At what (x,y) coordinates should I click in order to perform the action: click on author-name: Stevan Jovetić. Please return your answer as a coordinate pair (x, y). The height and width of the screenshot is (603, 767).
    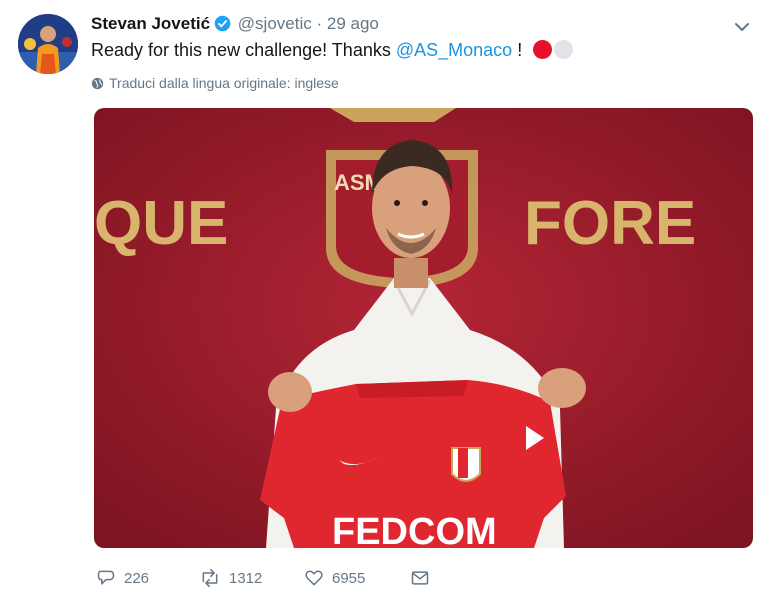
    Looking at the image, I should click on (150, 23).